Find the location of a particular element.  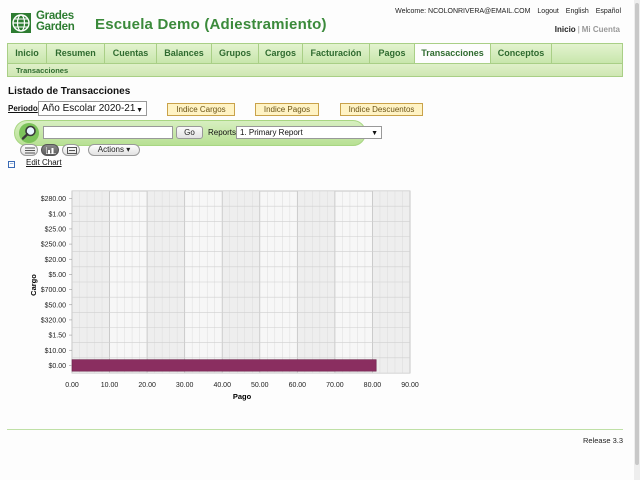

chart-x-tick-label: 90.00 is located at coordinates (410, 385).